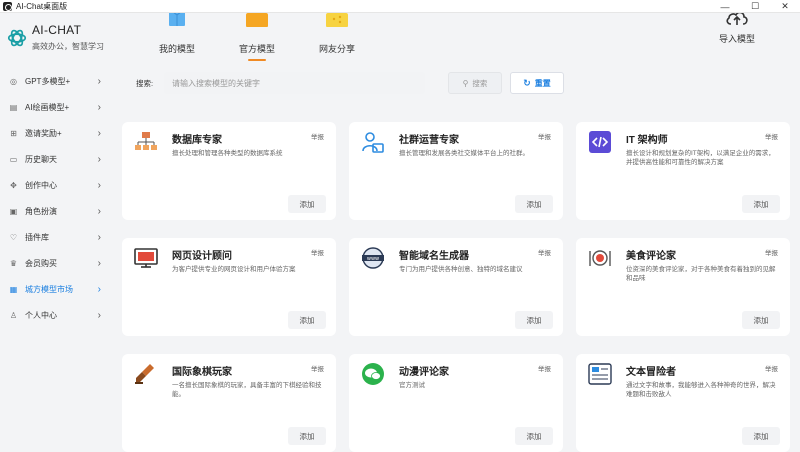 The image size is (800, 452). I want to click on sidebar-item-label: GPT多模型+, so click(48, 81).